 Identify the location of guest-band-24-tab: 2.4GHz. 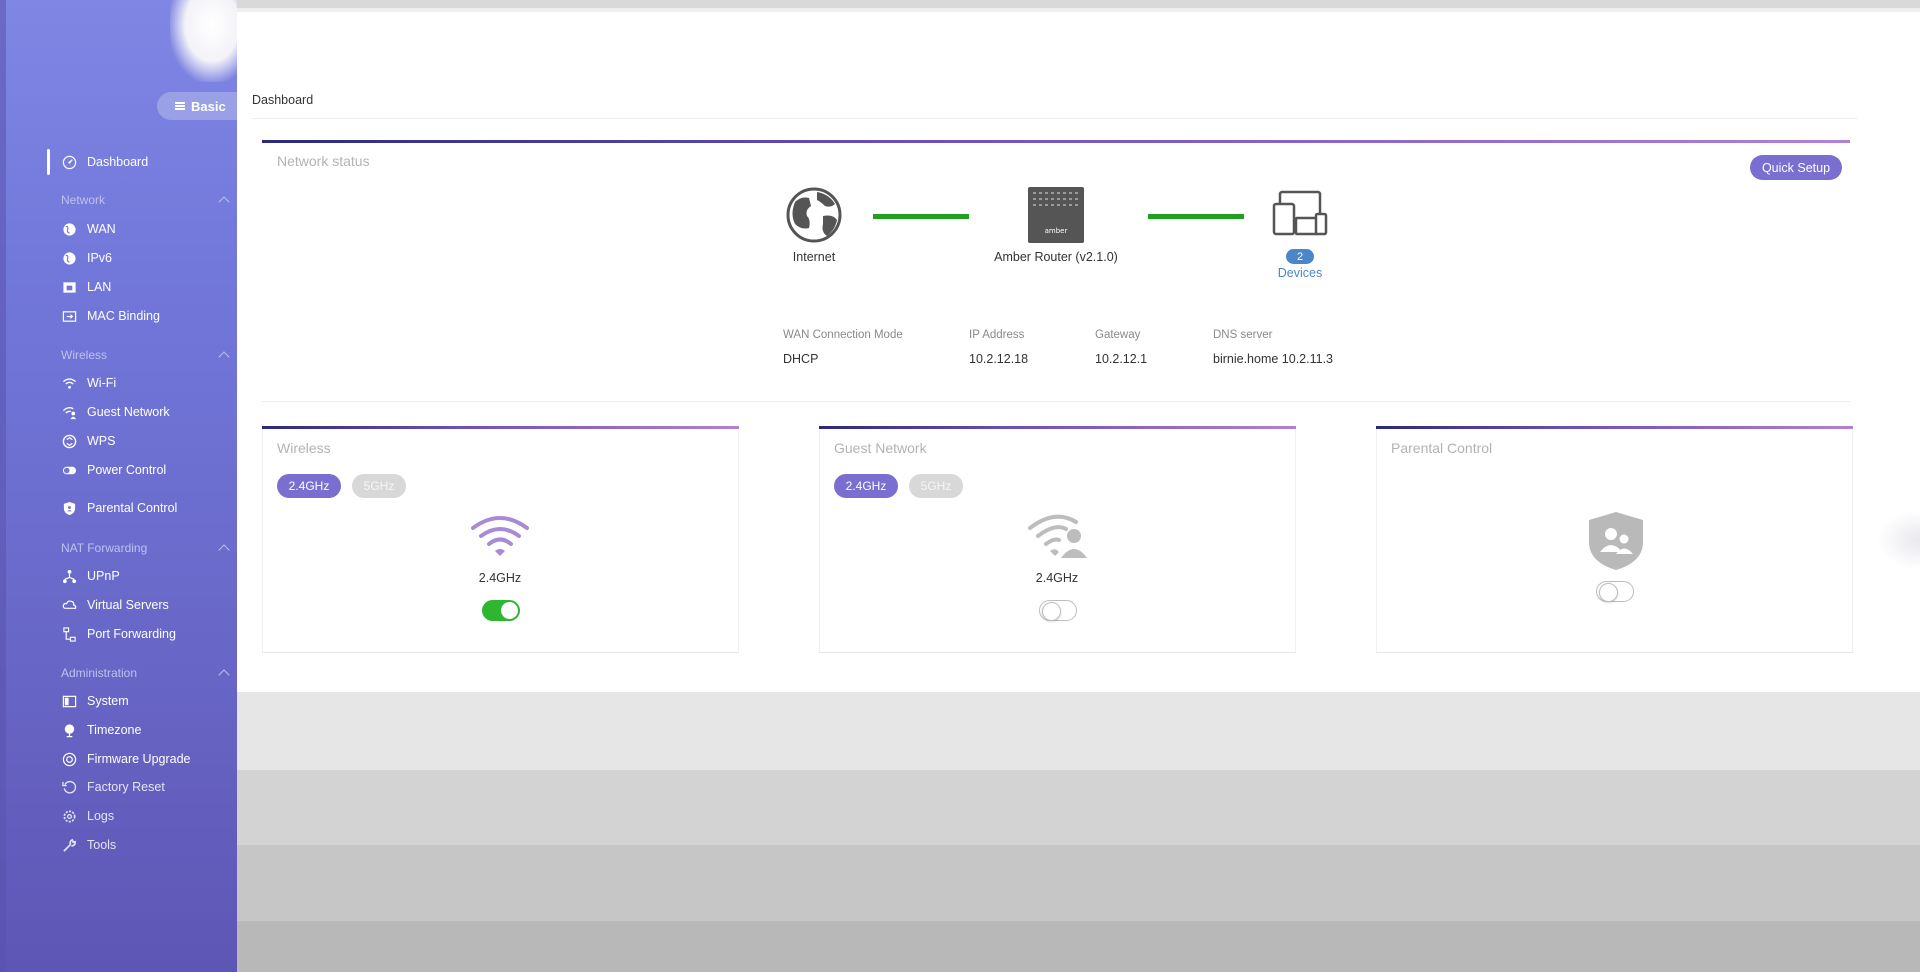
(866, 486).